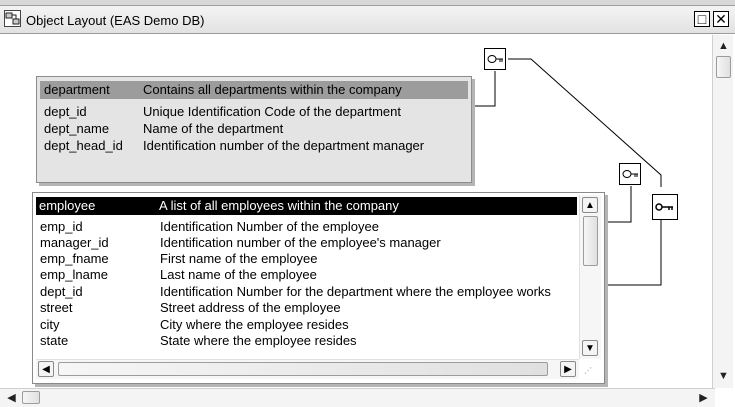 The width and height of the screenshot is (735, 407). I want to click on window-horizontal-scrollbar: ◀ ▶, so click(357, 397).